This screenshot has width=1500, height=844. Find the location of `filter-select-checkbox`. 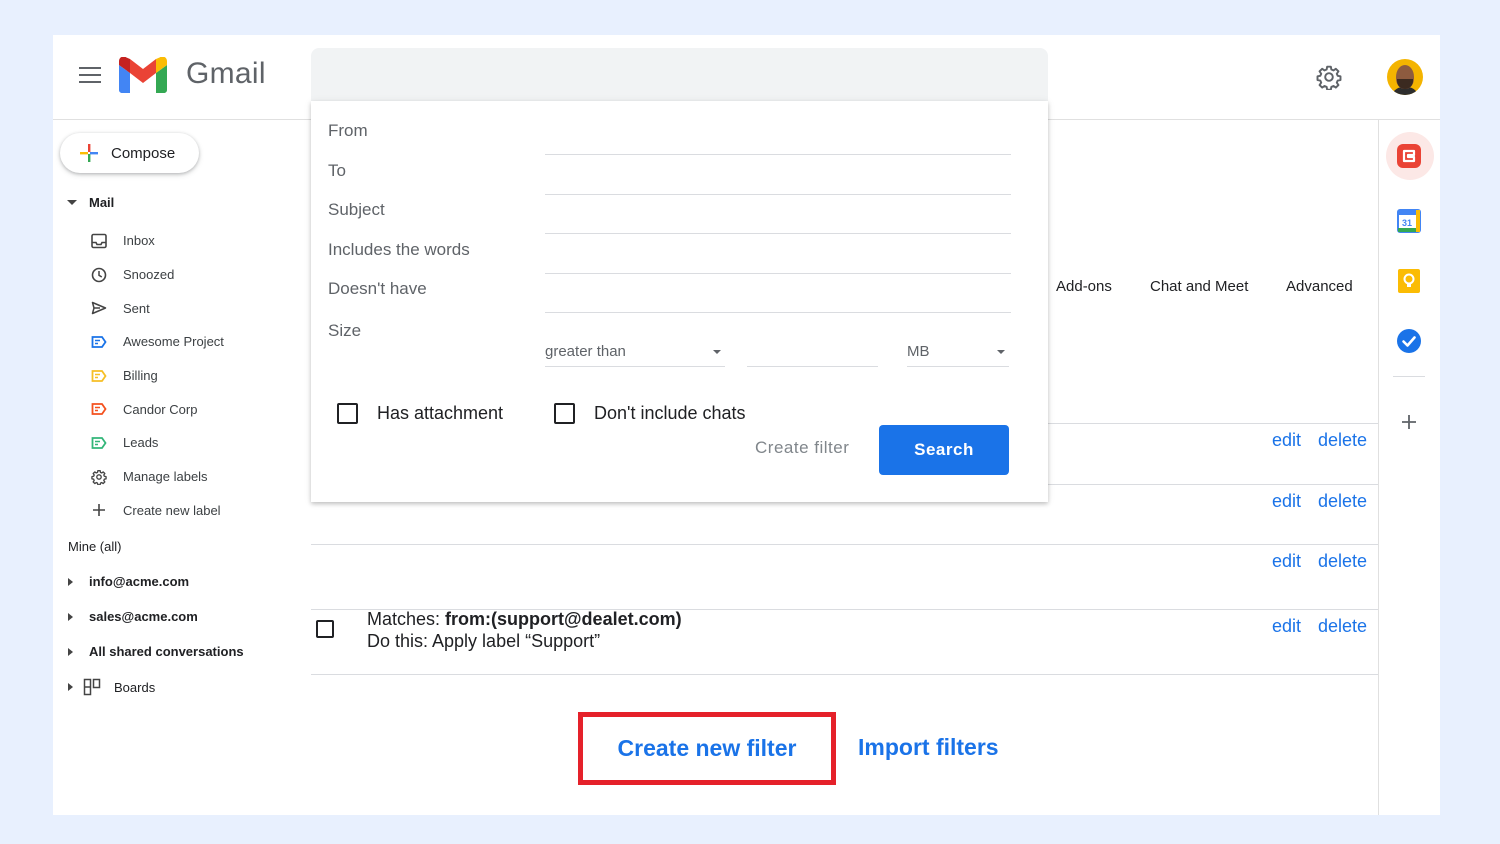

filter-select-checkbox is located at coordinates (325, 629).